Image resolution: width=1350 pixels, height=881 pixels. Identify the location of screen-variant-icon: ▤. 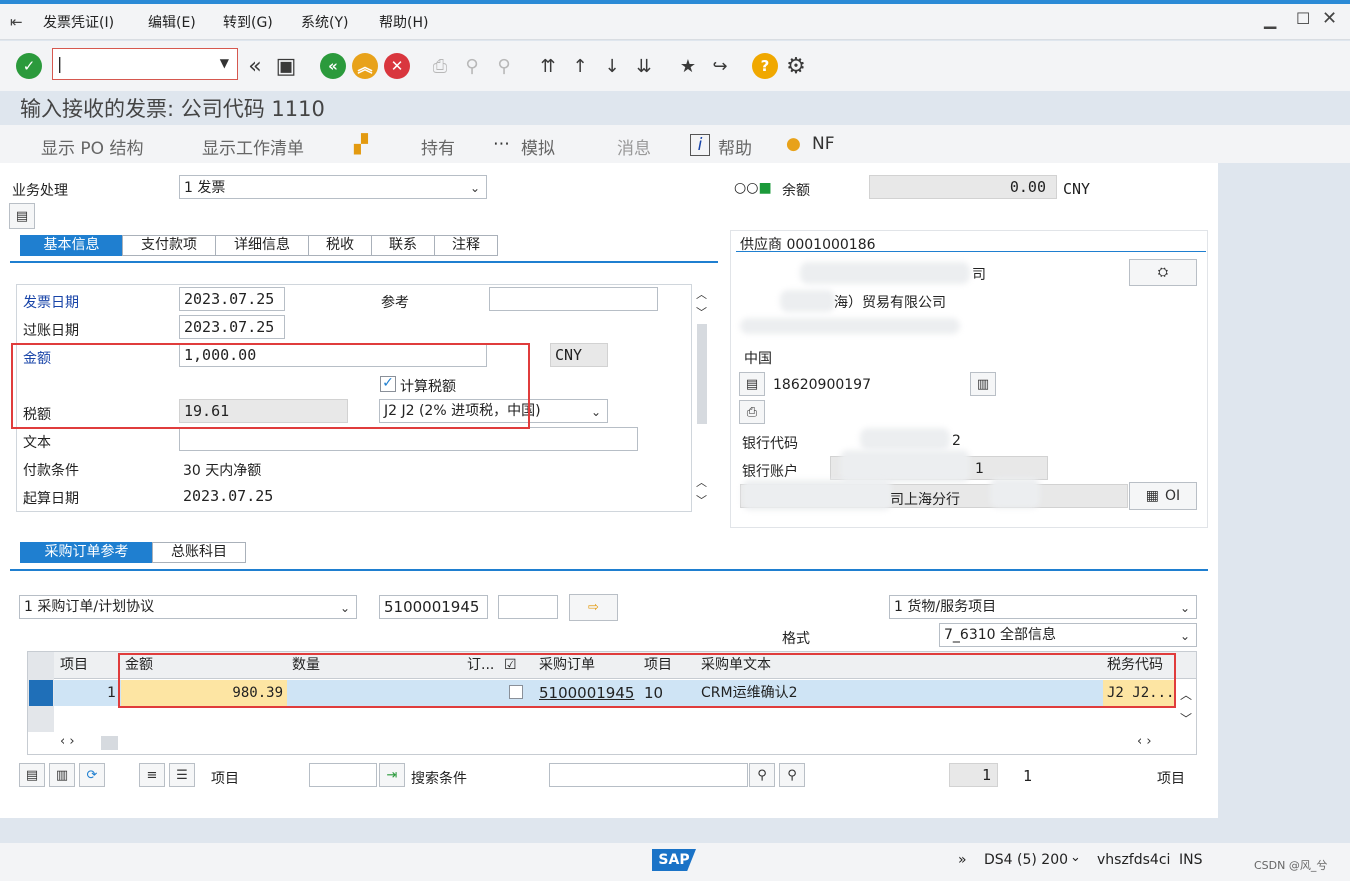
(22, 216).